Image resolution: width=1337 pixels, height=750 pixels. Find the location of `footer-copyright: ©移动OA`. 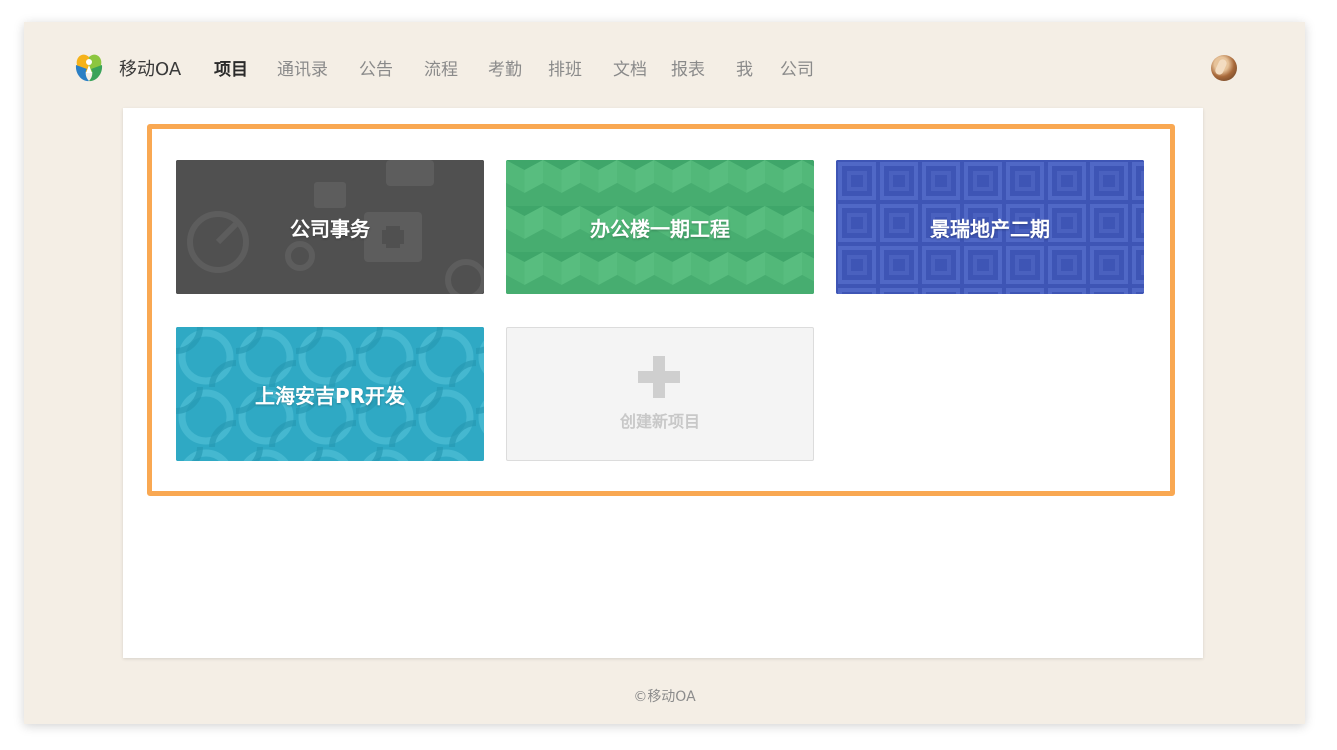

footer-copyright: ©移动OA is located at coordinates (664, 697).